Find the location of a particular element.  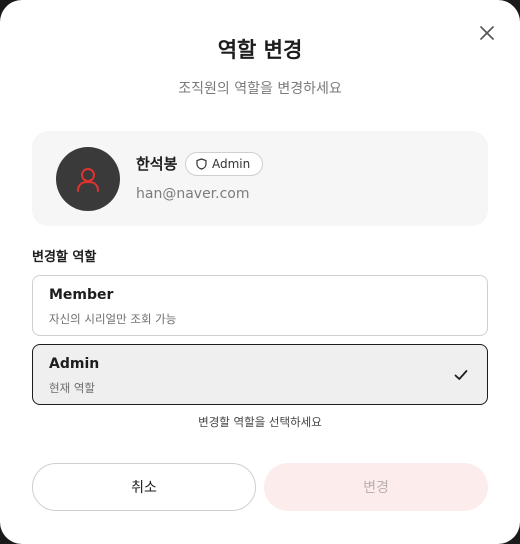

dialog-subtitle: 조직원의 역할을 변경하세요 is located at coordinates (260, 89).